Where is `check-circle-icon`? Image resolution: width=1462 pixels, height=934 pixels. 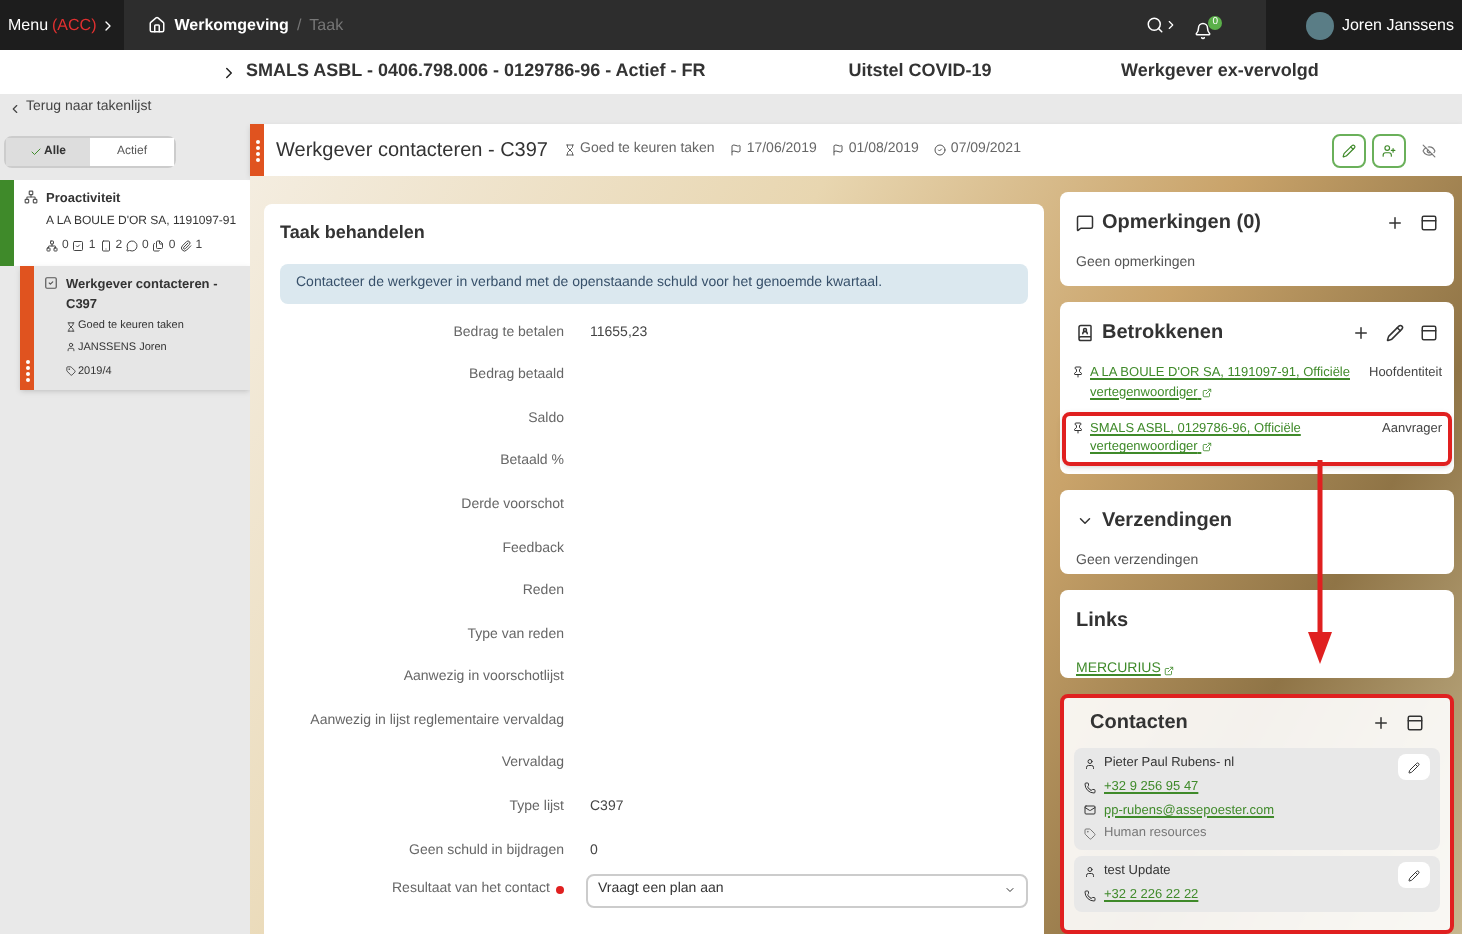
check-circle-icon is located at coordinates (940, 150).